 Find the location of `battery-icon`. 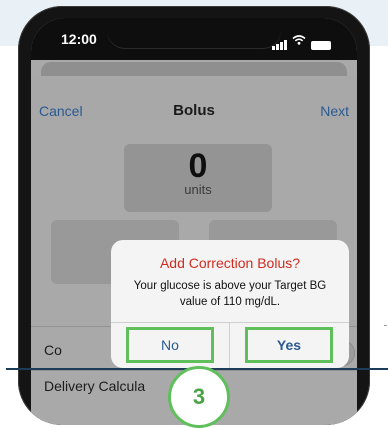

battery-icon is located at coordinates (321, 45).